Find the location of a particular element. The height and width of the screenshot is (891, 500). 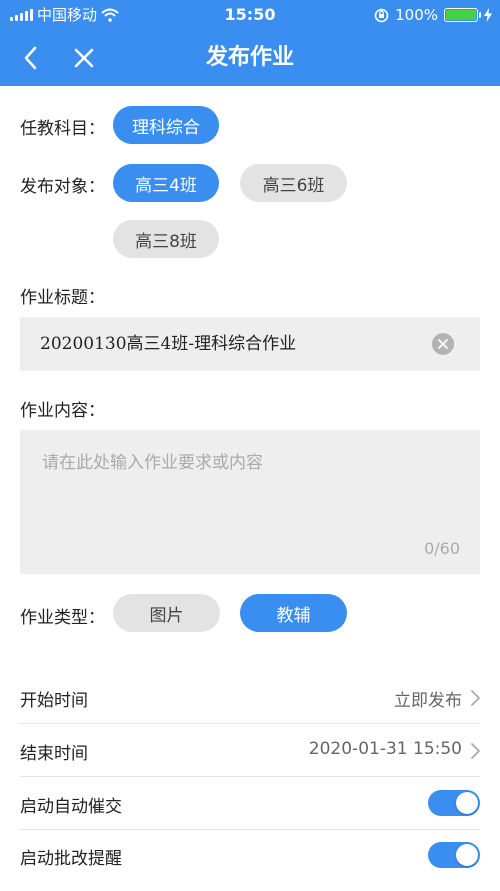

subject-label: 任教科目： is located at coordinates (62, 129).